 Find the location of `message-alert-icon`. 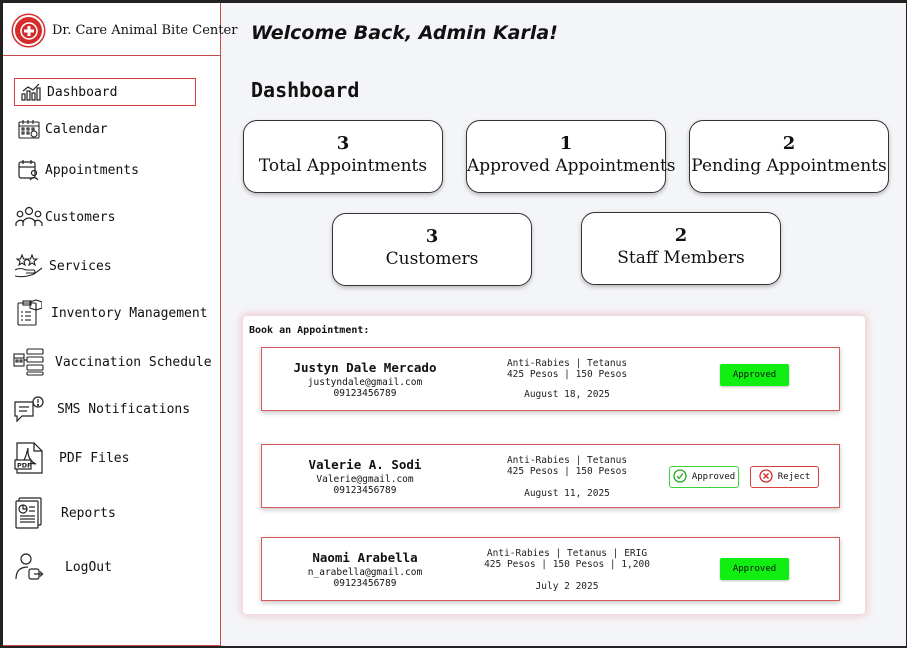

message-alert-icon is located at coordinates (29, 409).